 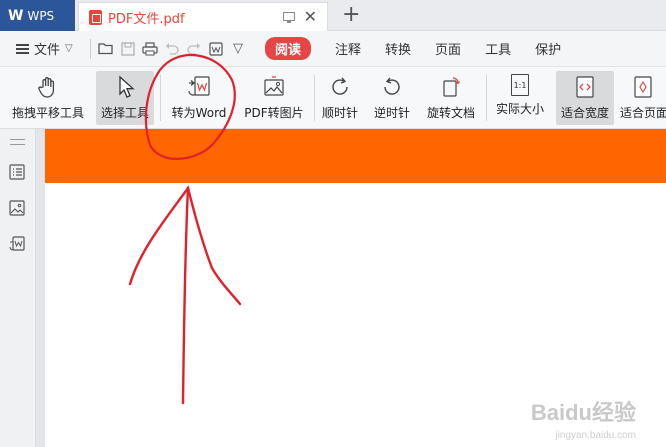 What do you see at coordinates (17, 244) in the screenshot?
I see `convert-icon` at bounding box center [17, 244].